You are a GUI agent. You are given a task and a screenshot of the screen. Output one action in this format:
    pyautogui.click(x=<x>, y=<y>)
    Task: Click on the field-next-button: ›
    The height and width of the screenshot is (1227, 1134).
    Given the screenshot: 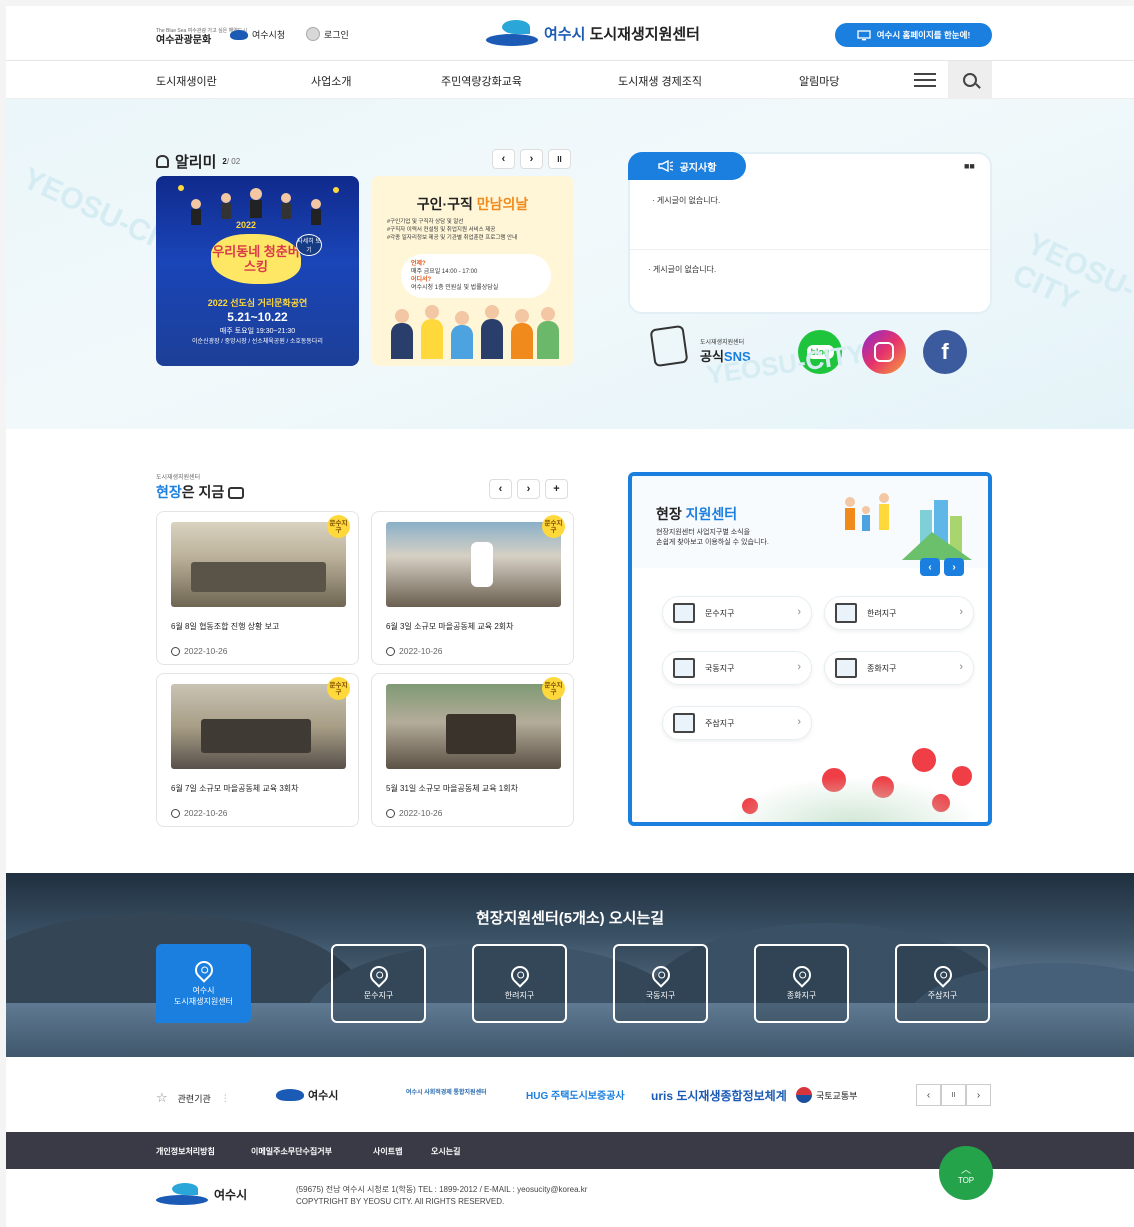 What is the action you would take?
    pyautogui.click(x=528, y=489)
    